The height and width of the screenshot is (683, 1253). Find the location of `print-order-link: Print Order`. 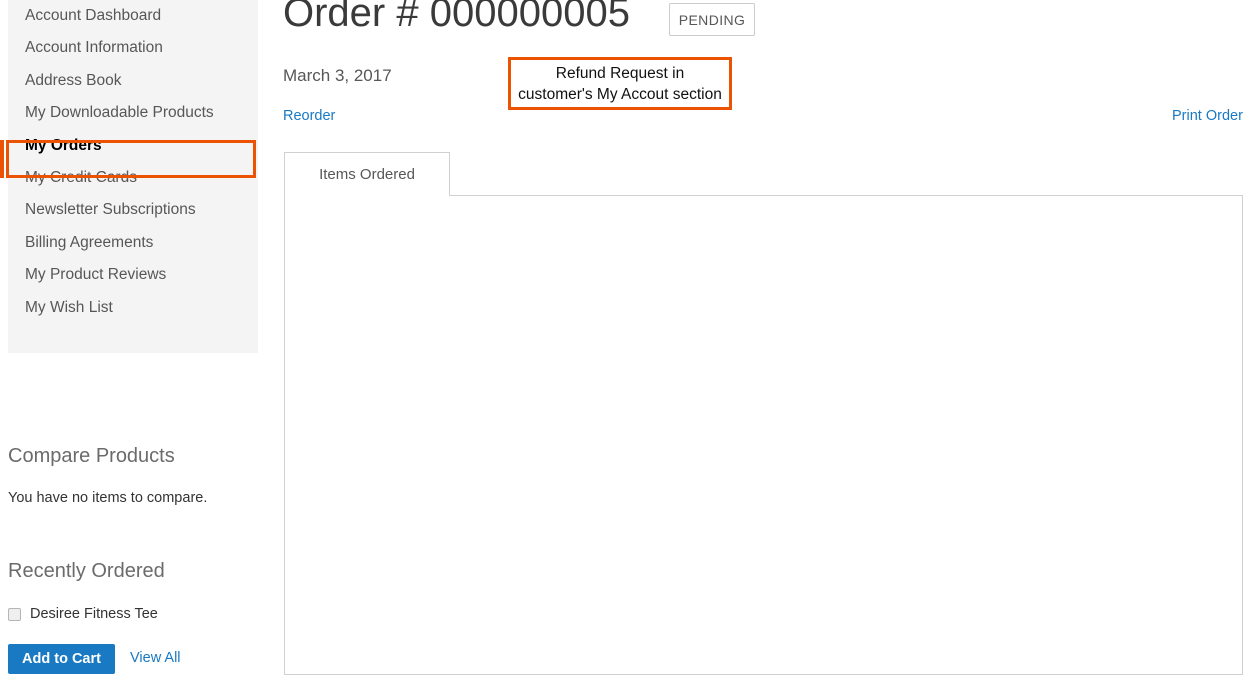

print-order-link: Print Order is located at coordinates (1207, 116).